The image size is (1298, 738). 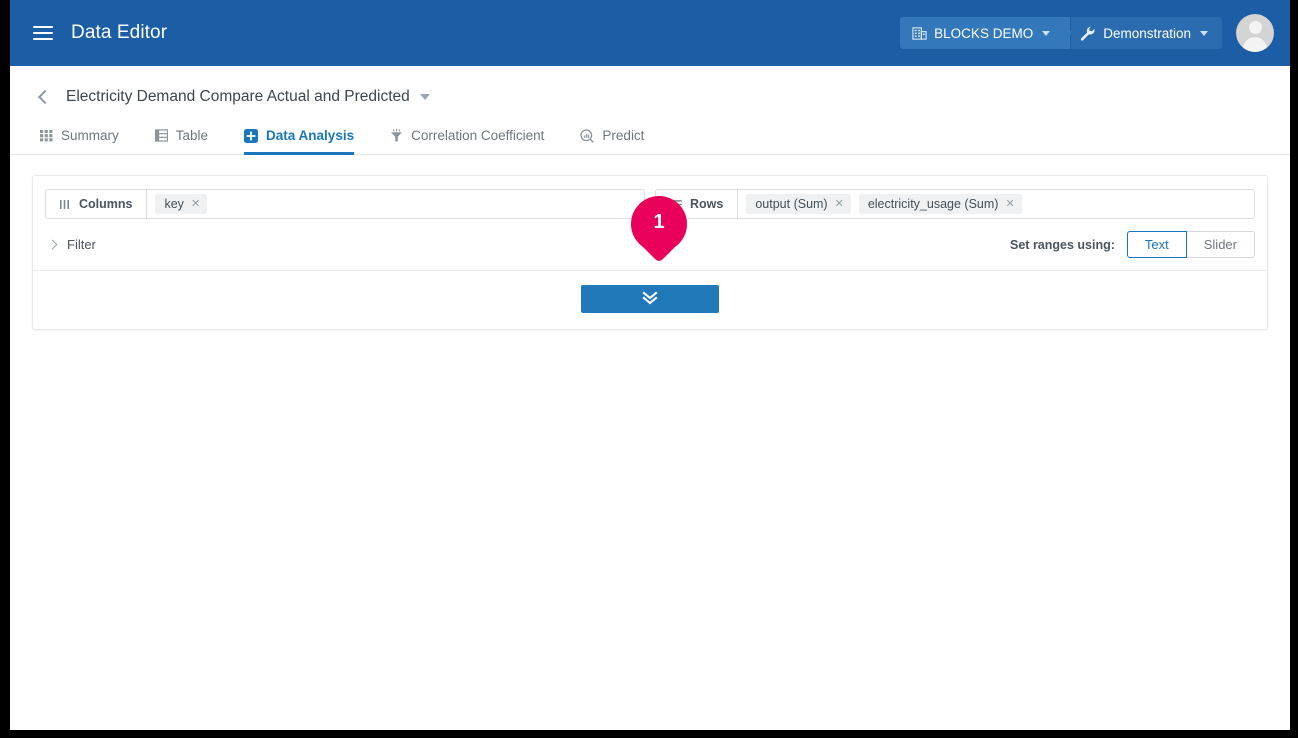 I want to click on double-chevron-down-icon, so click(x=650, y=299).